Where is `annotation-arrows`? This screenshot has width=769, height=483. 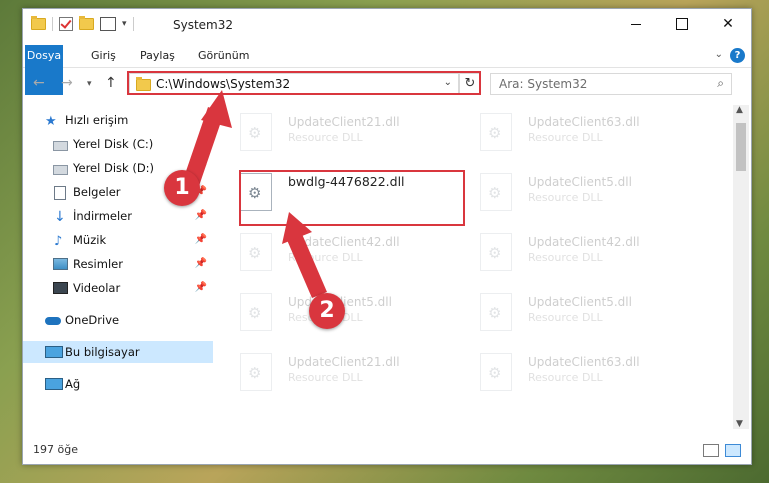 annotation-arrows is located at coordinates (255, 194).